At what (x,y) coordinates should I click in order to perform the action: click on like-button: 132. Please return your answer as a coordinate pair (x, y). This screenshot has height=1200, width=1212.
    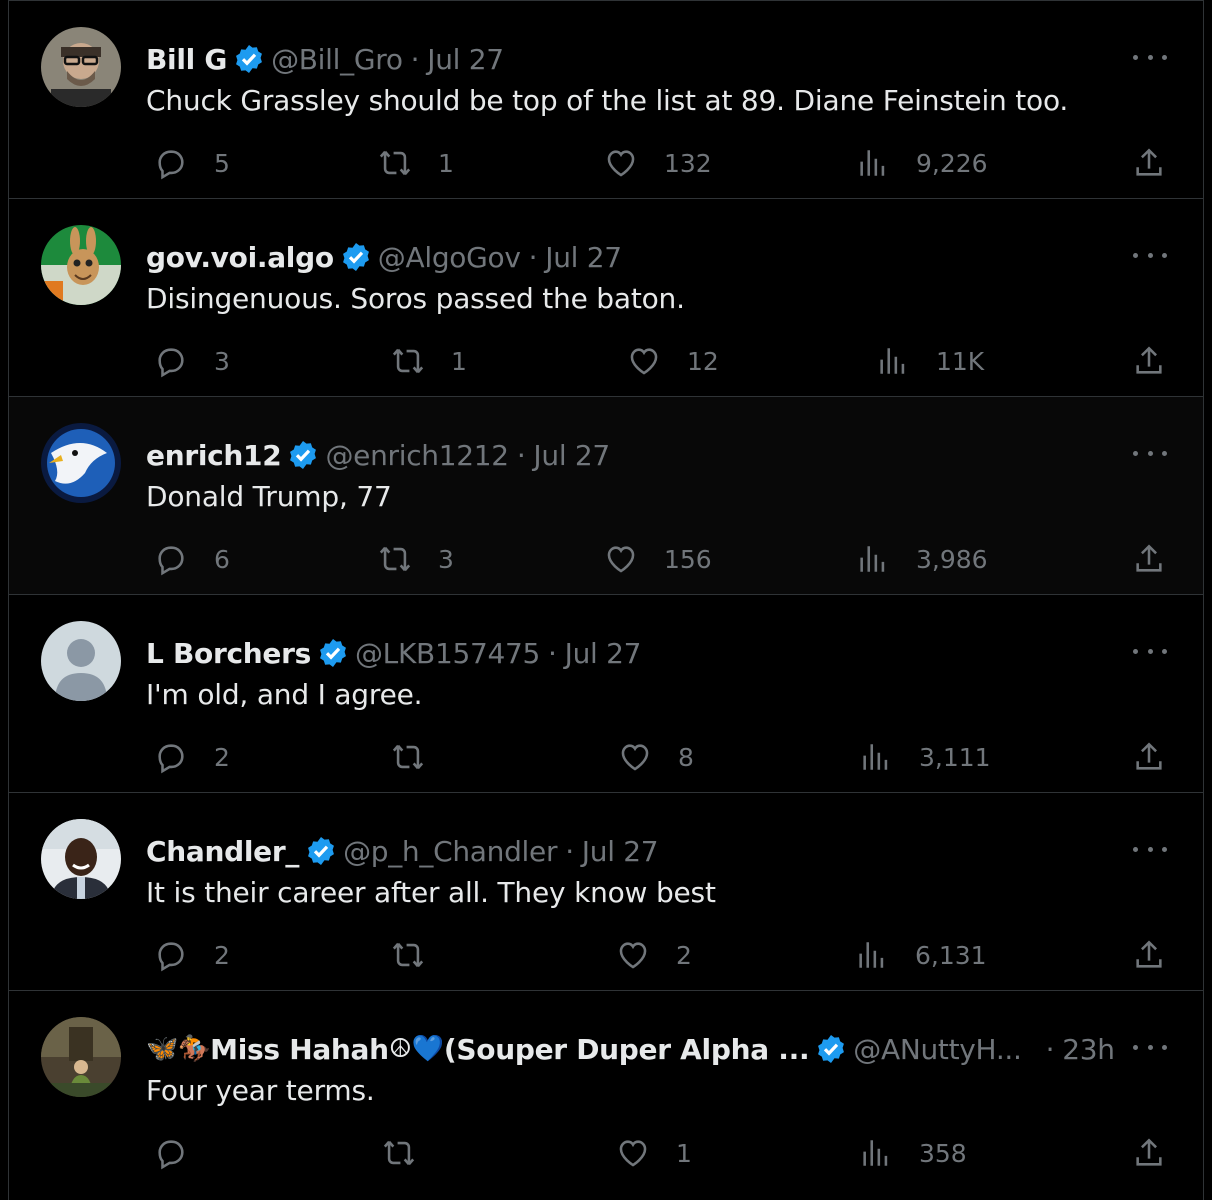
    Looking at the image, I should click on (658, 163).